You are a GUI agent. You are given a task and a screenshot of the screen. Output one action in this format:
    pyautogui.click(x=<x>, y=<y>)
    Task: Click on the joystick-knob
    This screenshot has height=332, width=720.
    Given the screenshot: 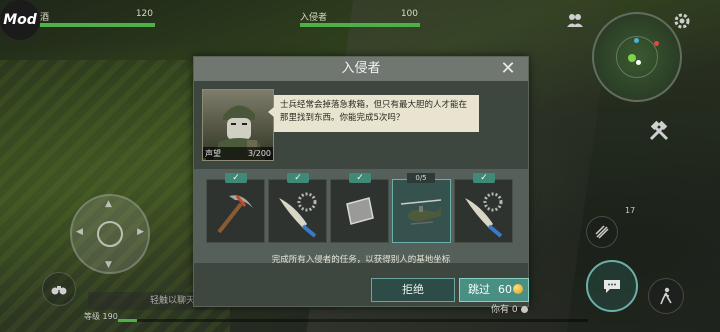 What is the action you would take?
    pyautogui.click(x=110, y=234)
    